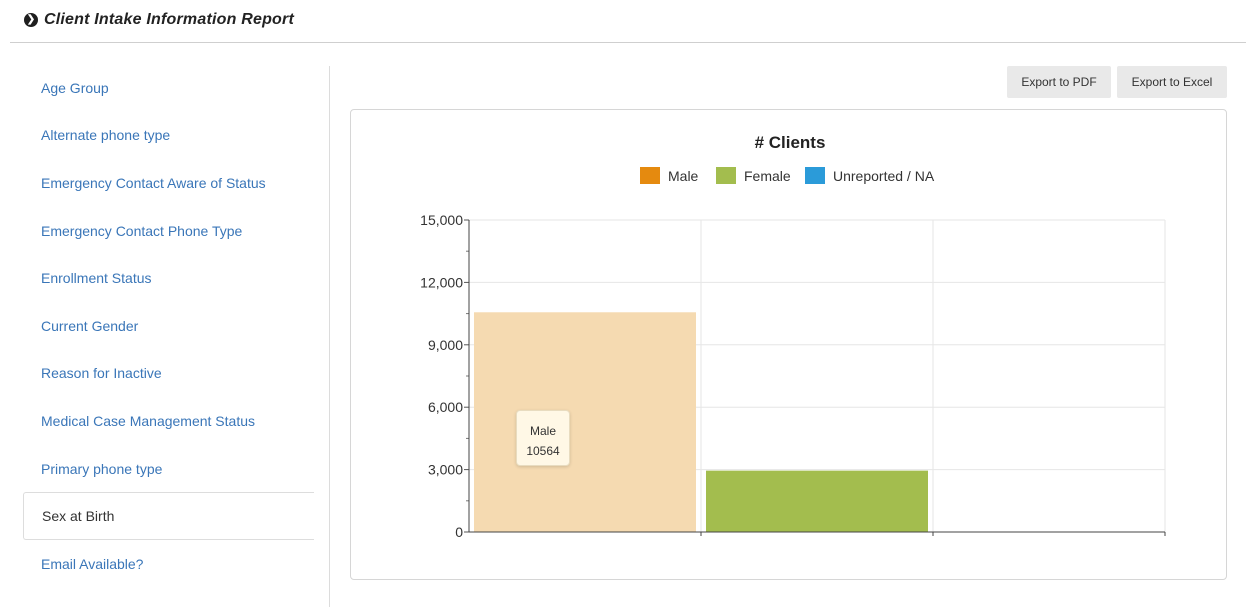 This screenshot has height=607, width=1257. I want to click on y-tick-label: 3,000, so click(445, 470).